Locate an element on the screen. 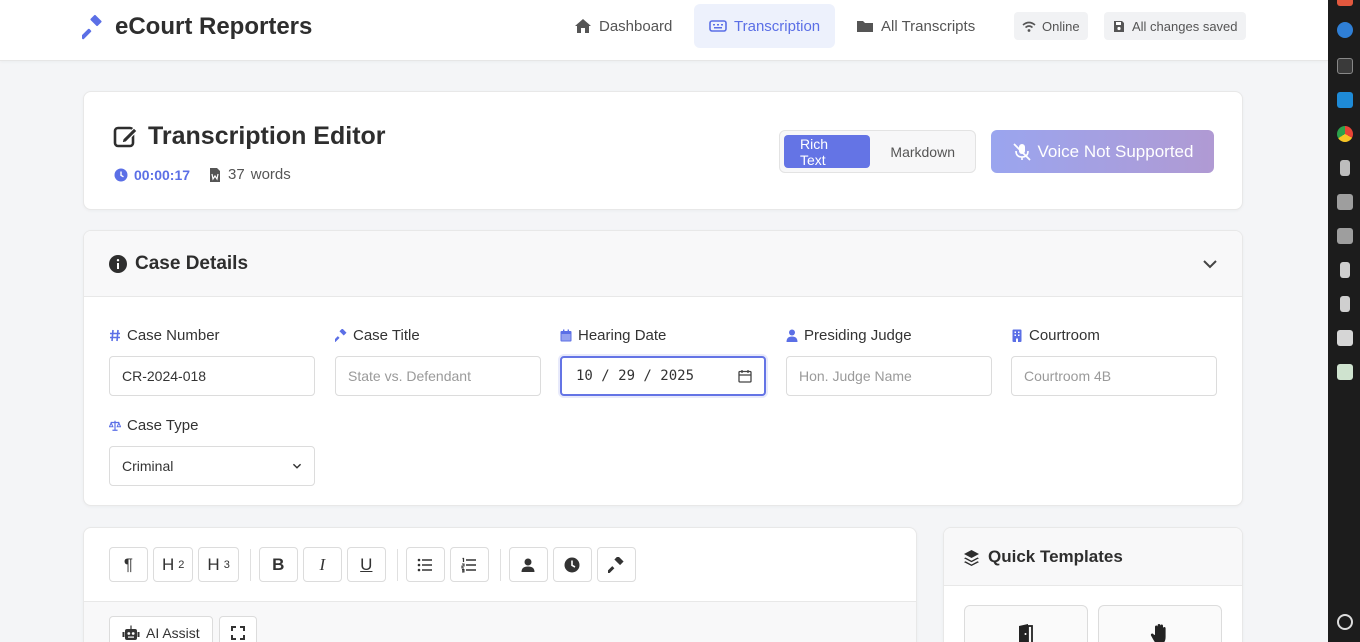  user-icon is located at coordinates (528, 565).